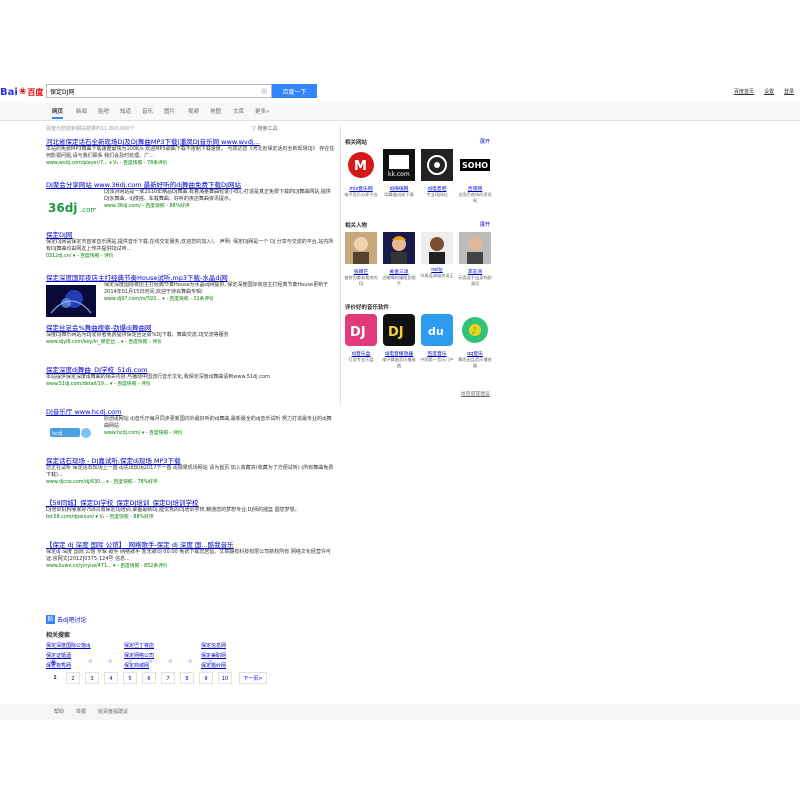 The image size is (800, 800). Describe the element at coordinates (361, 259) in the screenshot. I see `person-card: 张颖芒 被称为最有票房的DJ` at that location.